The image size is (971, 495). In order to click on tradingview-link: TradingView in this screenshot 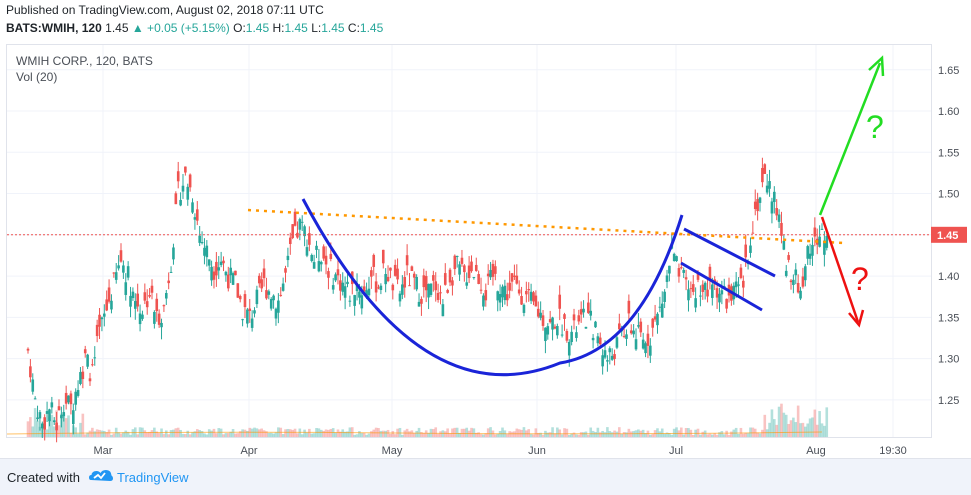, I will do `click(153, 477)`.